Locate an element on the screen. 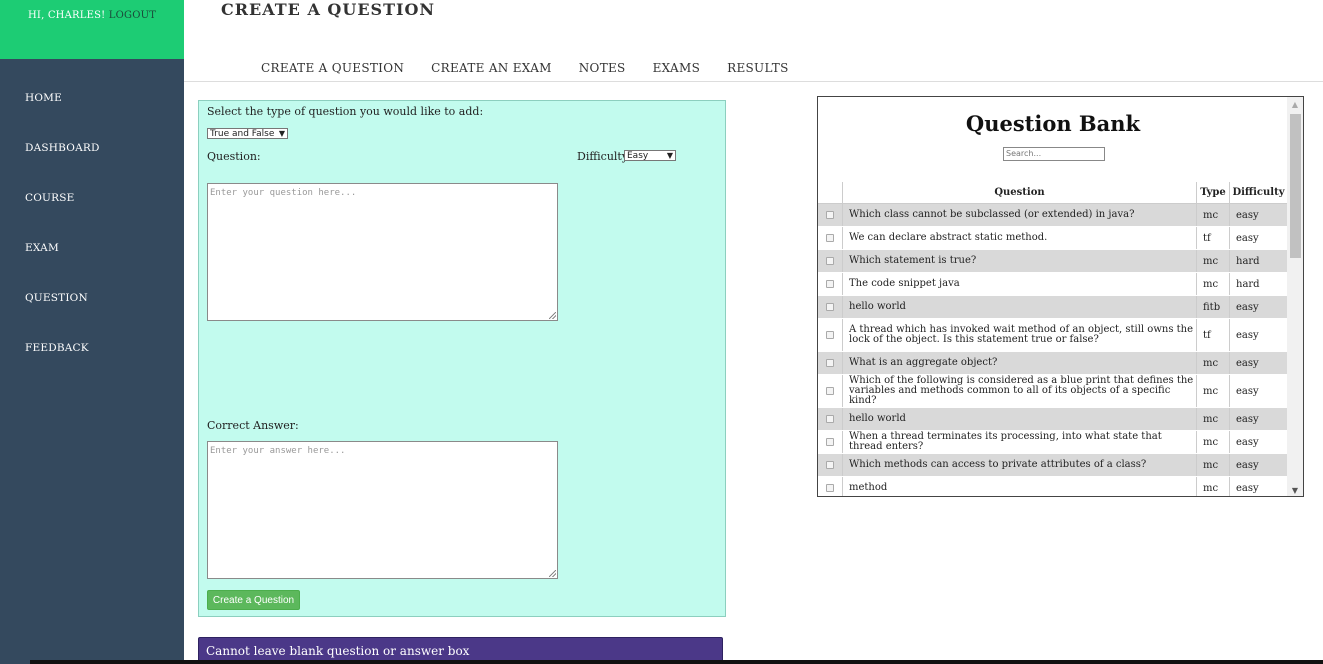  sidebar-item-exam: EXAM is located at coordinates (92, 267).